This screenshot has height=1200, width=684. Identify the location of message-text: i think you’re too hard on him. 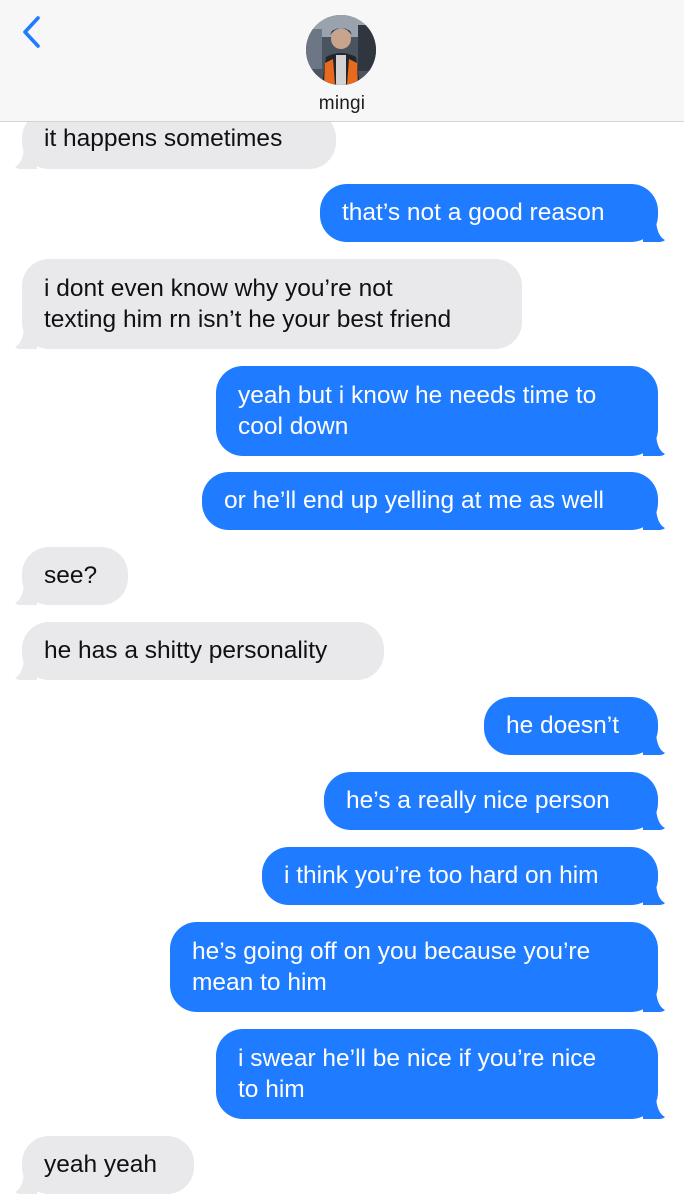
(441, 875).